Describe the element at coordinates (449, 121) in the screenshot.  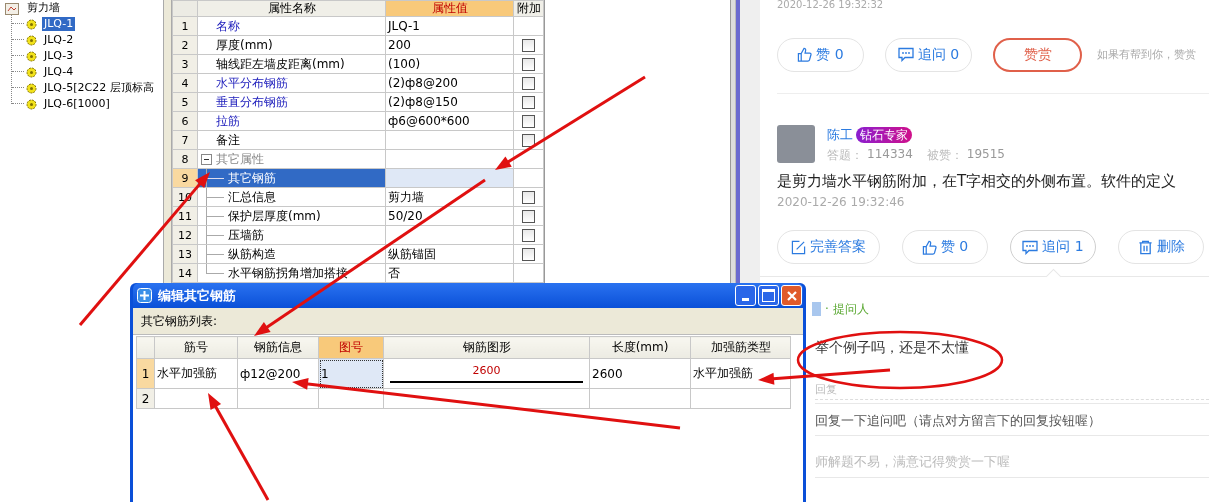
I see `property-value: ф6@600*600` at that location.